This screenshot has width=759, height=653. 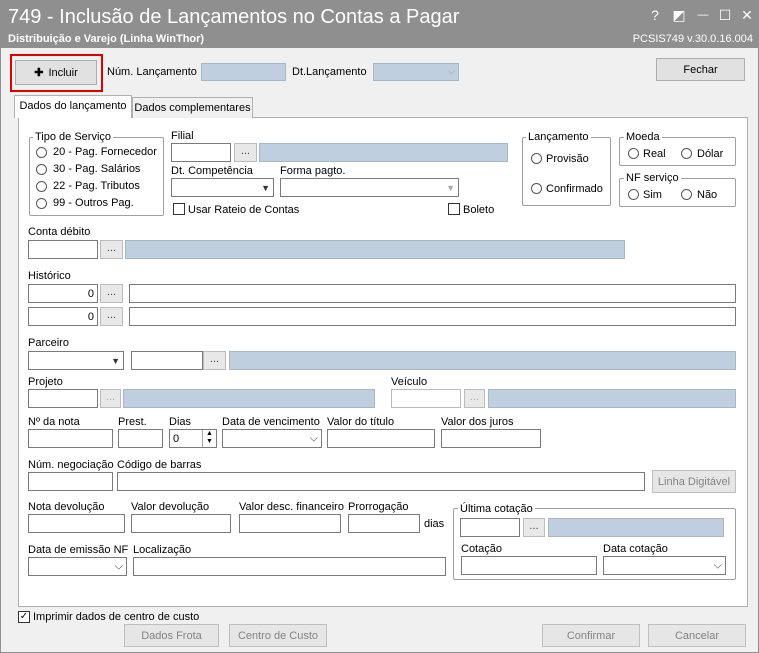 What do you see at coordinates (655, 15) in the screenshot?
I see `help-icon: ?` at bounding box center [655, 15].